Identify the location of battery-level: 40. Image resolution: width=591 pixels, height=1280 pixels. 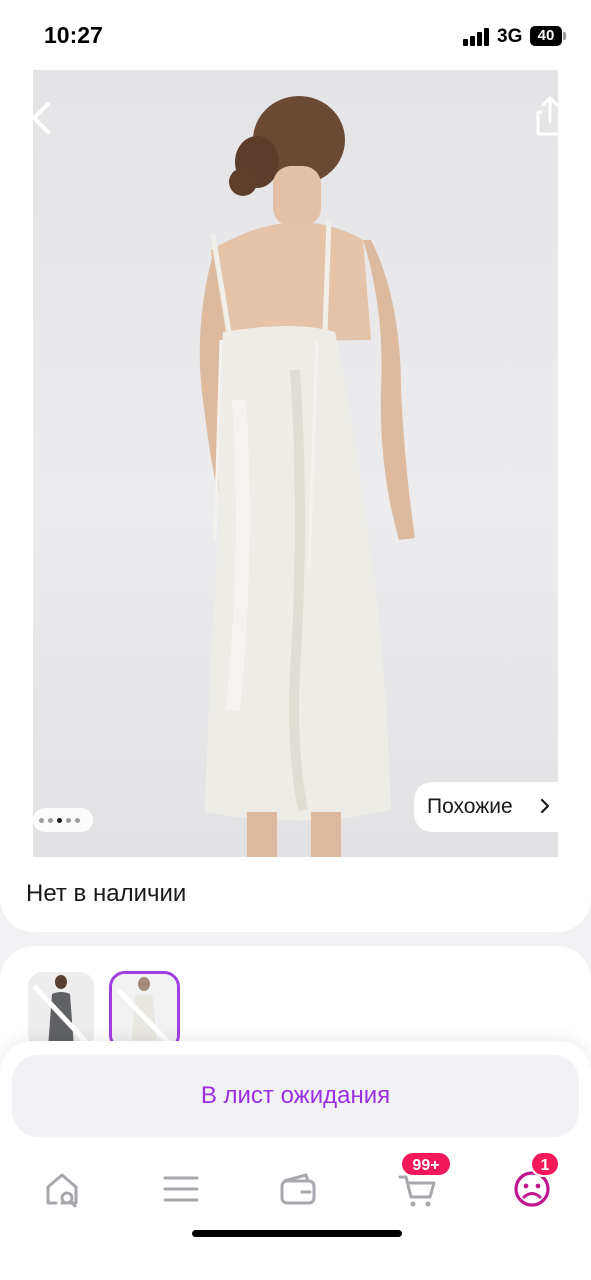
(546, 36).